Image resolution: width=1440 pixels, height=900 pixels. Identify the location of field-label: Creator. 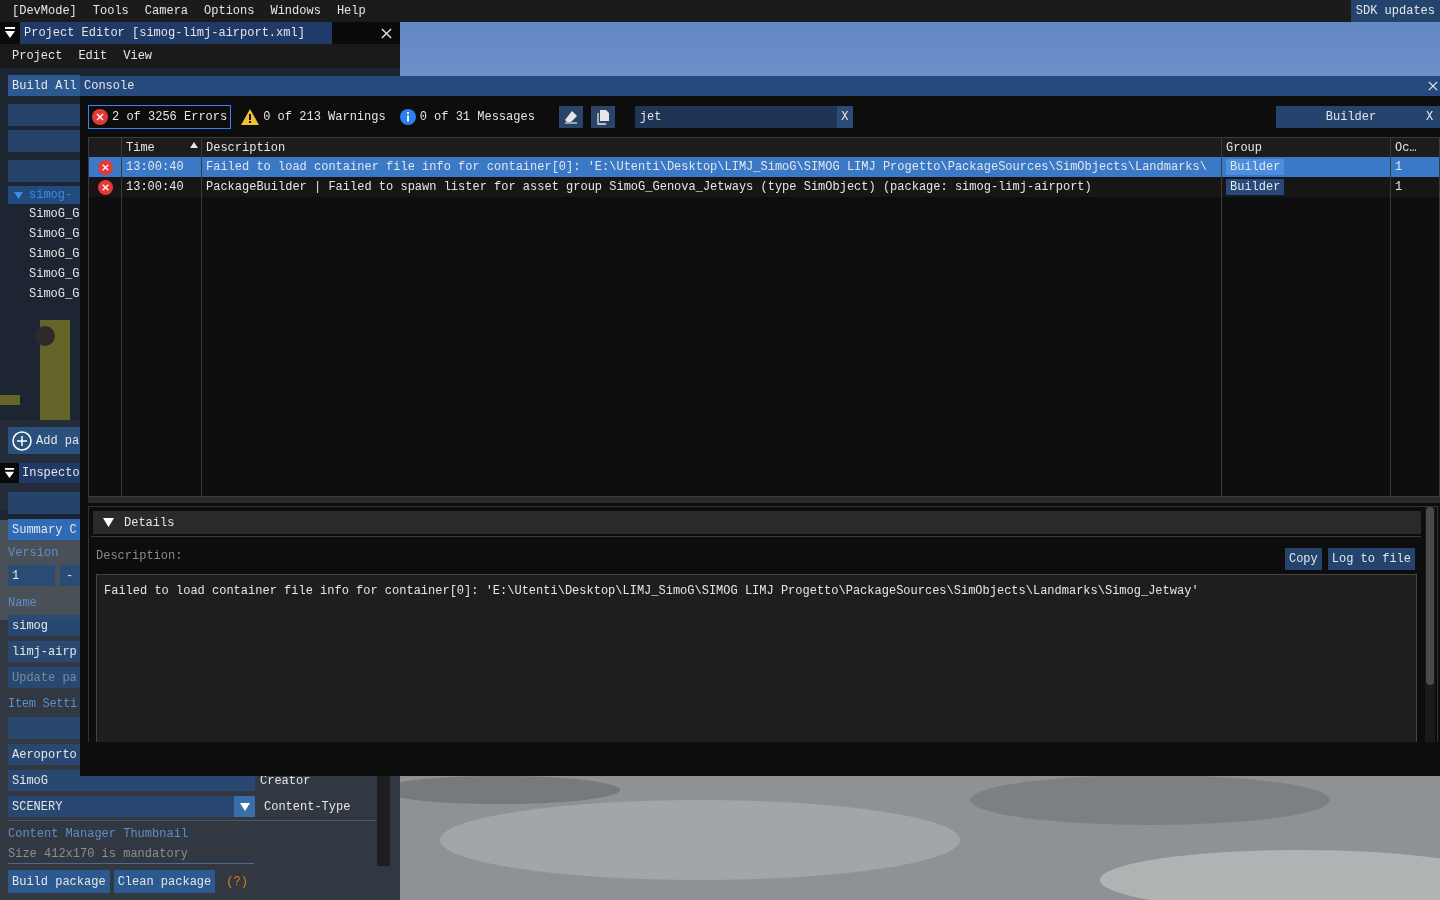
(285, 781).